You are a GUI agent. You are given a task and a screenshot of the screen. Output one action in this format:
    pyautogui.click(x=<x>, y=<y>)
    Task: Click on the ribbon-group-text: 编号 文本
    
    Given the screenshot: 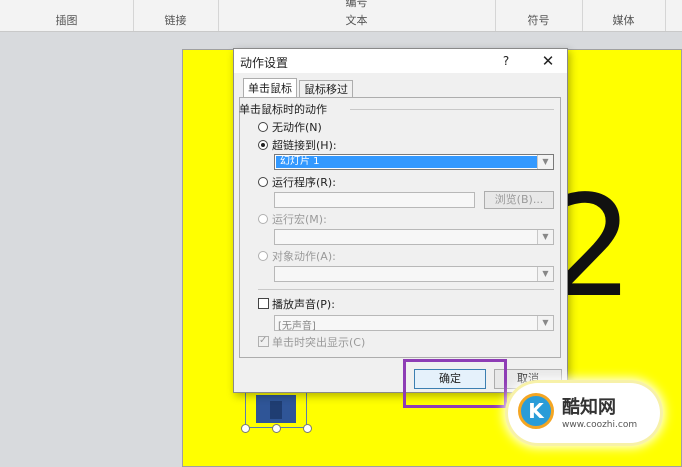 What is the action you would take?
    pyautogui.click(x=357, y=15)
    